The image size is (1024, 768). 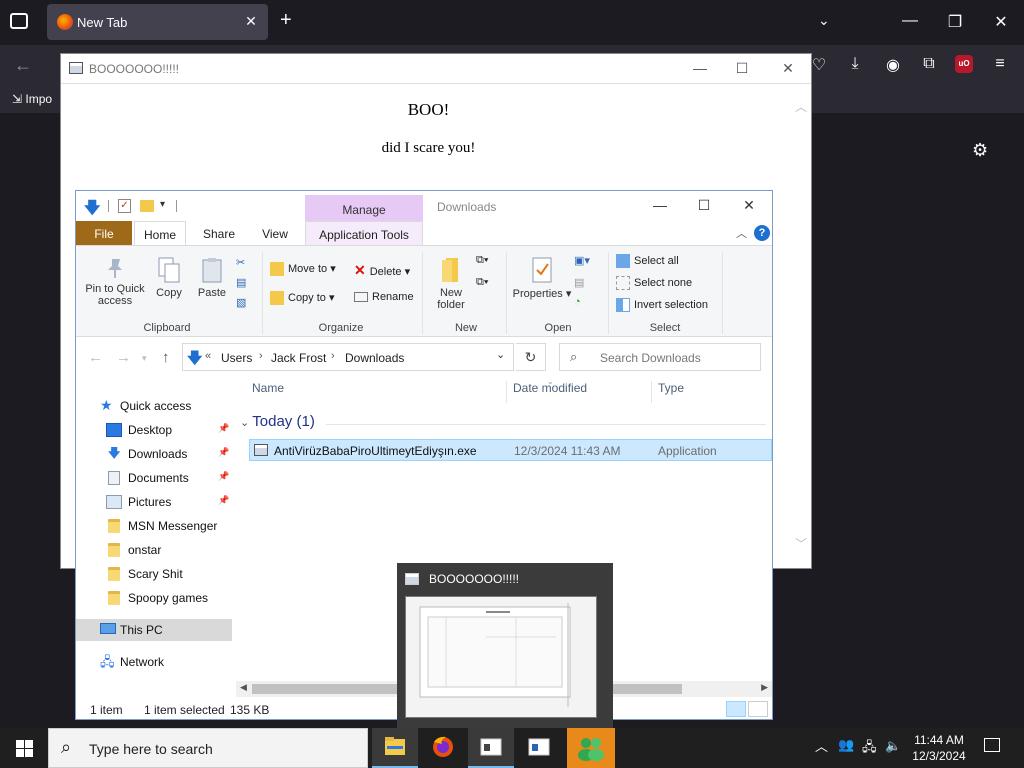 What do you see at coordinates (980, 150) in the screenshot?
I see `gear-icon: ⚙` at bounding box center [980, 150].